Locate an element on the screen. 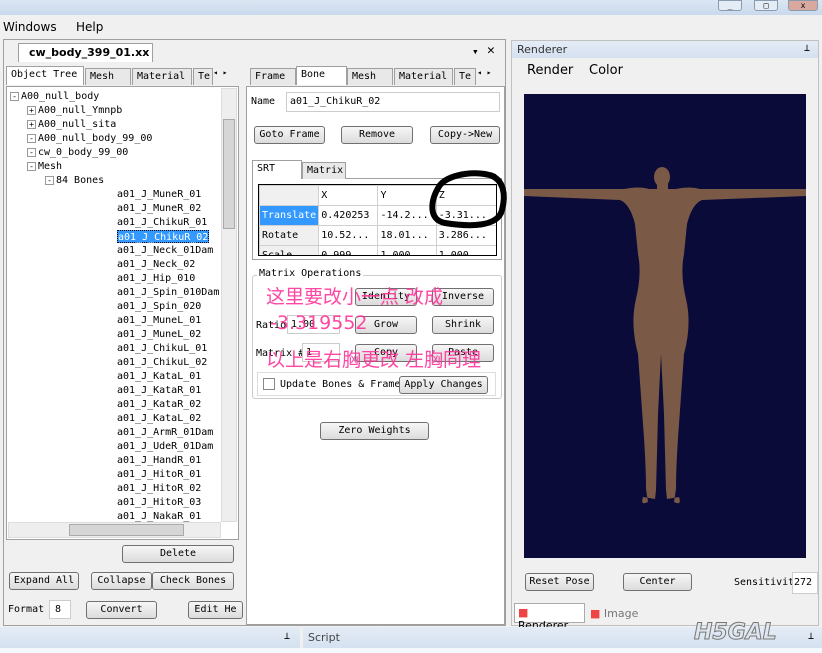 The image size is (822, 653). sensitivity-input: 272 is located at coordinates (805, 583).